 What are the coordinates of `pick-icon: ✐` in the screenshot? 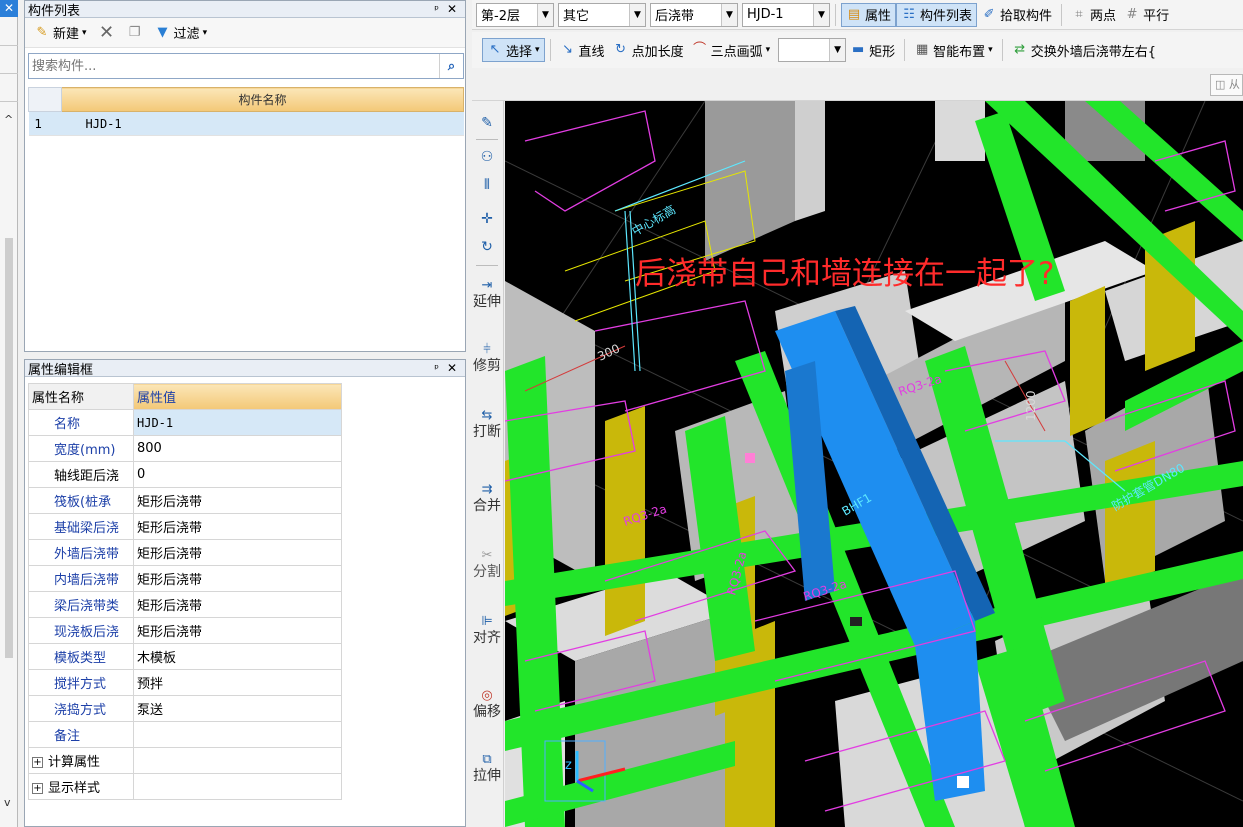 It's located at (989, 14).